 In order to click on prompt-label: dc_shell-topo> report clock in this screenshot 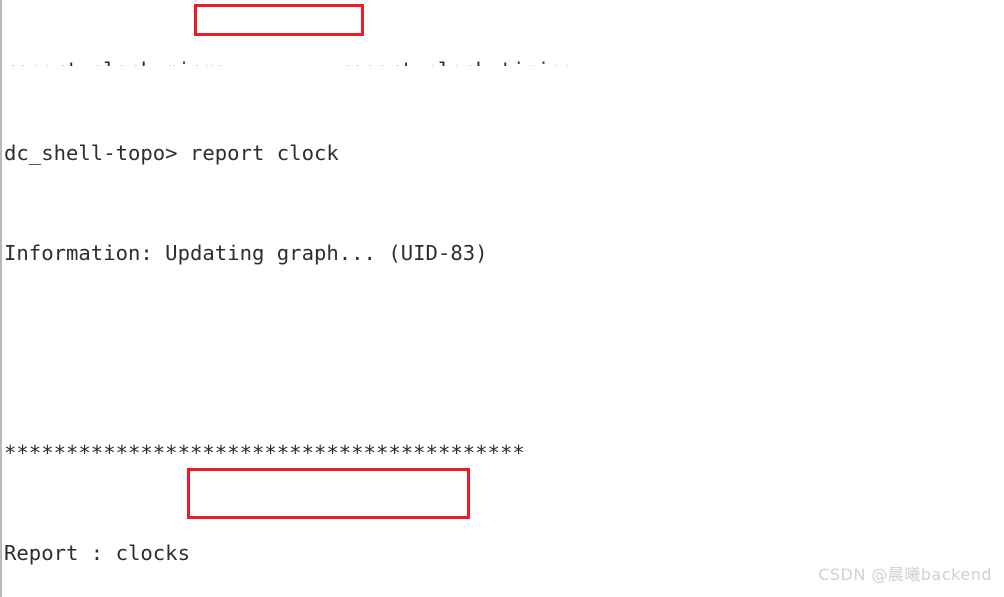, I will do `click(171, 153)`.